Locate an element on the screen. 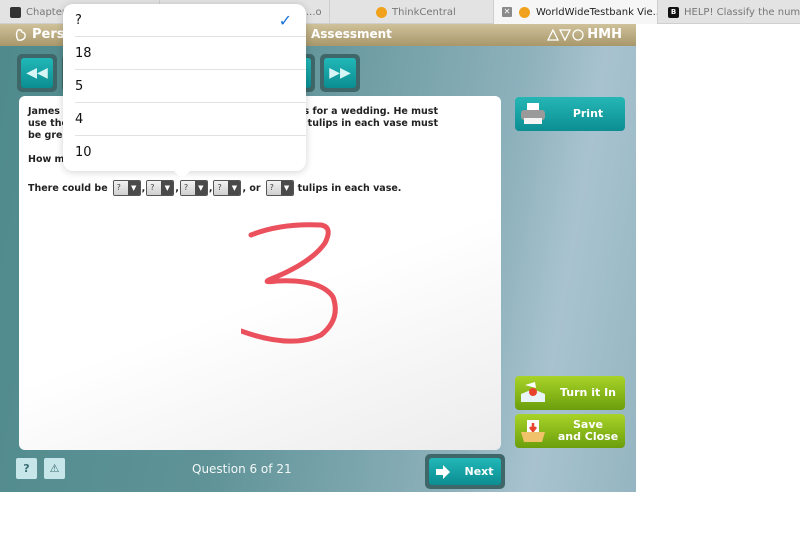  option-label: ? is located at coordinates (78, 20).